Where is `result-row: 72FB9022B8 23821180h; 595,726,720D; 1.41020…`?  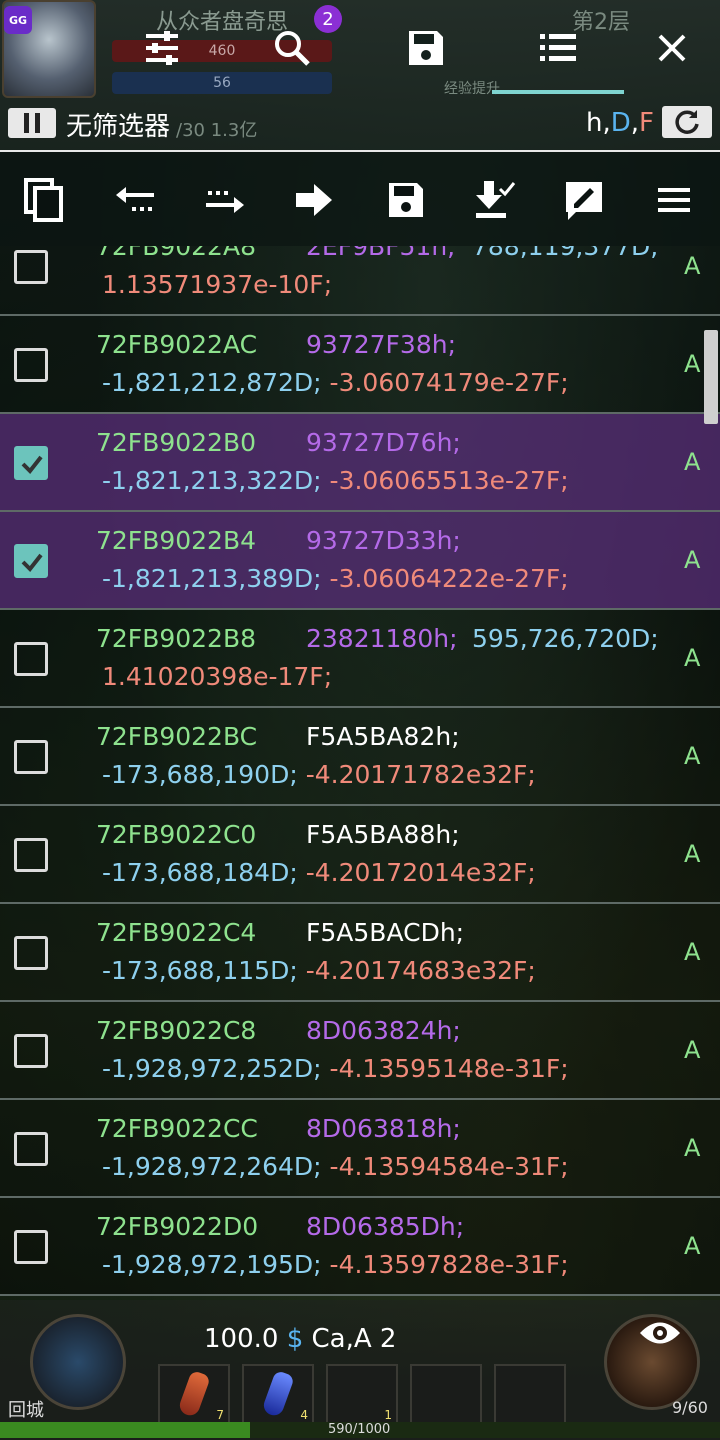 result-row: 72FB9022B8 23821180h; 595,726,720D; 1.41020… is located at coordinates (360, 659).